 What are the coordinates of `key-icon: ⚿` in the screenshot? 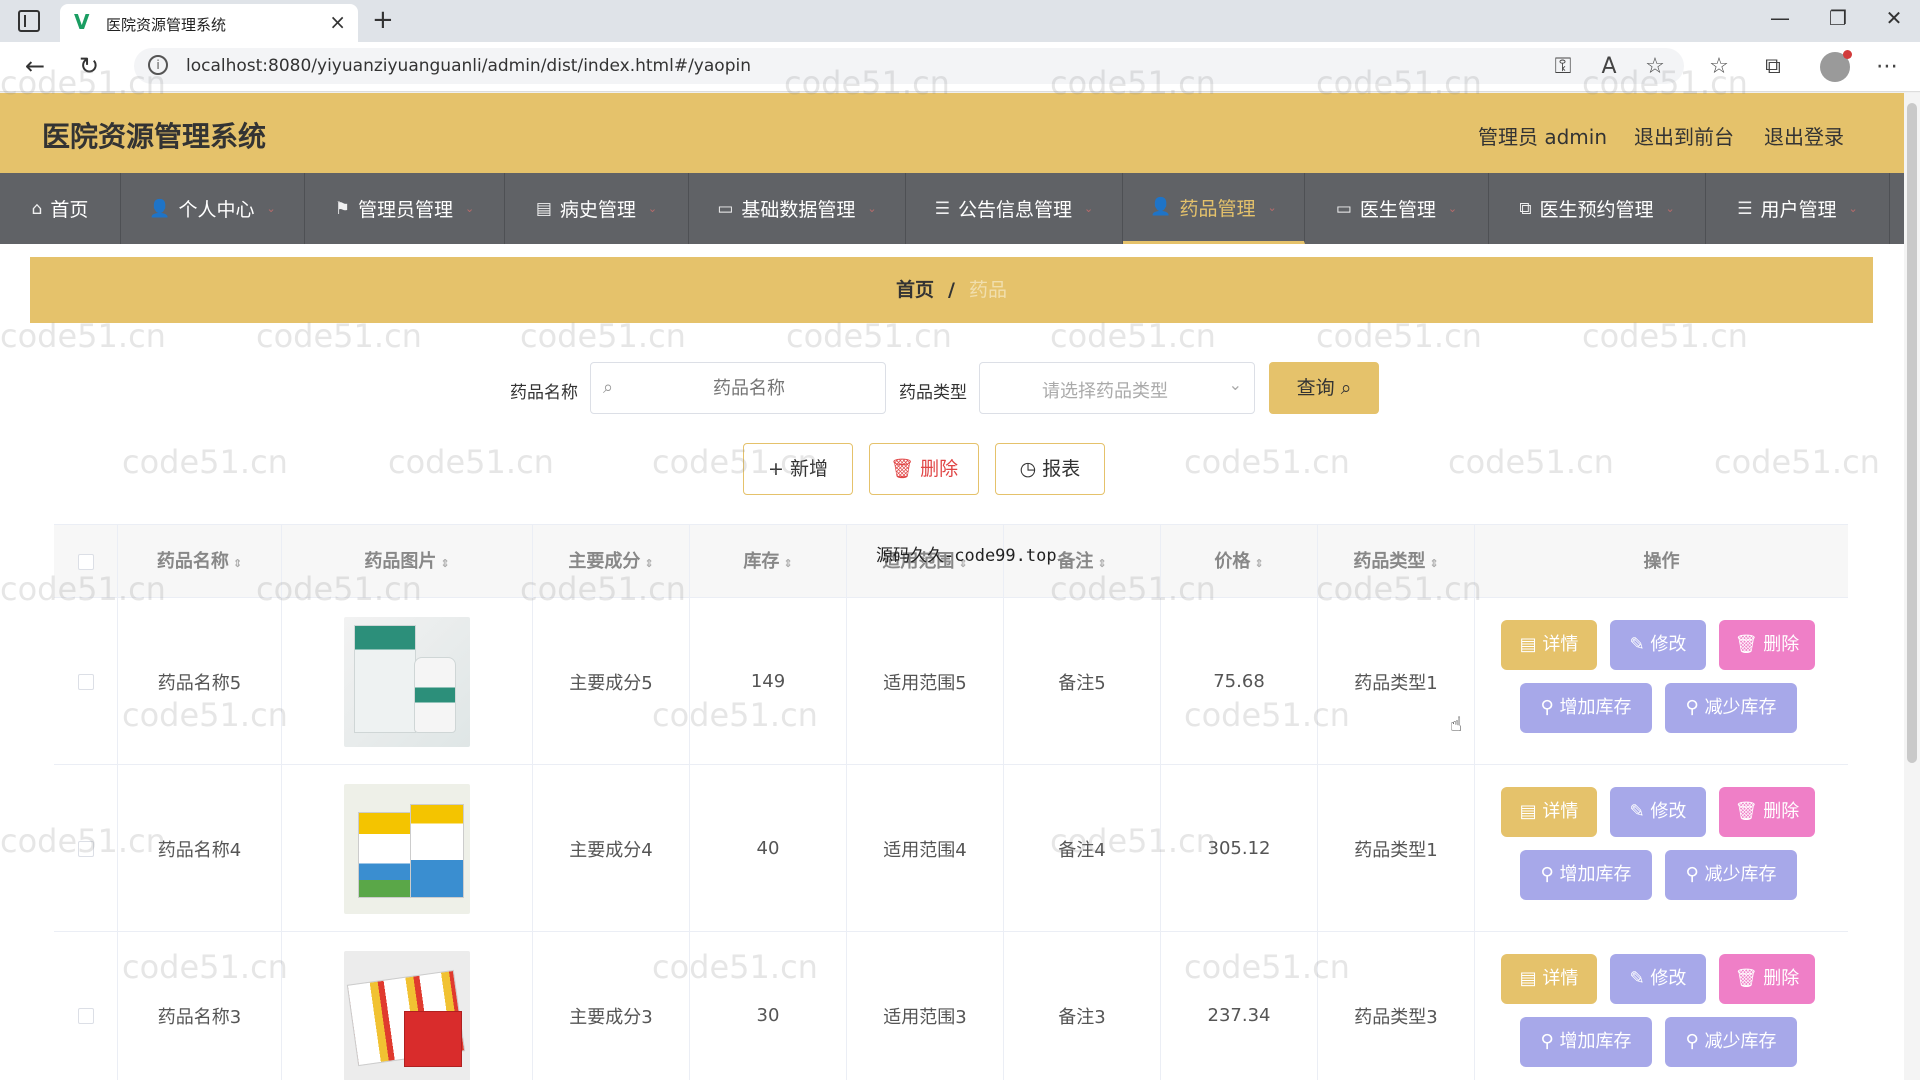 It's located at (1563, 66).